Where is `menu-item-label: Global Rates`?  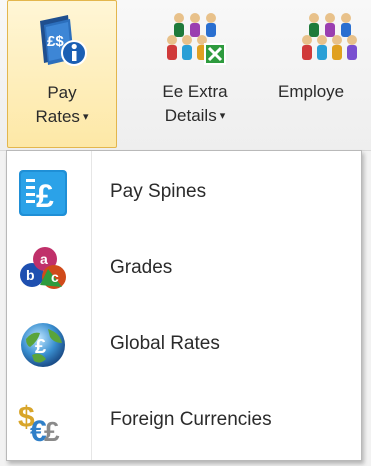 menu-item-label: Global Rates is located at coordinates (165, 343).